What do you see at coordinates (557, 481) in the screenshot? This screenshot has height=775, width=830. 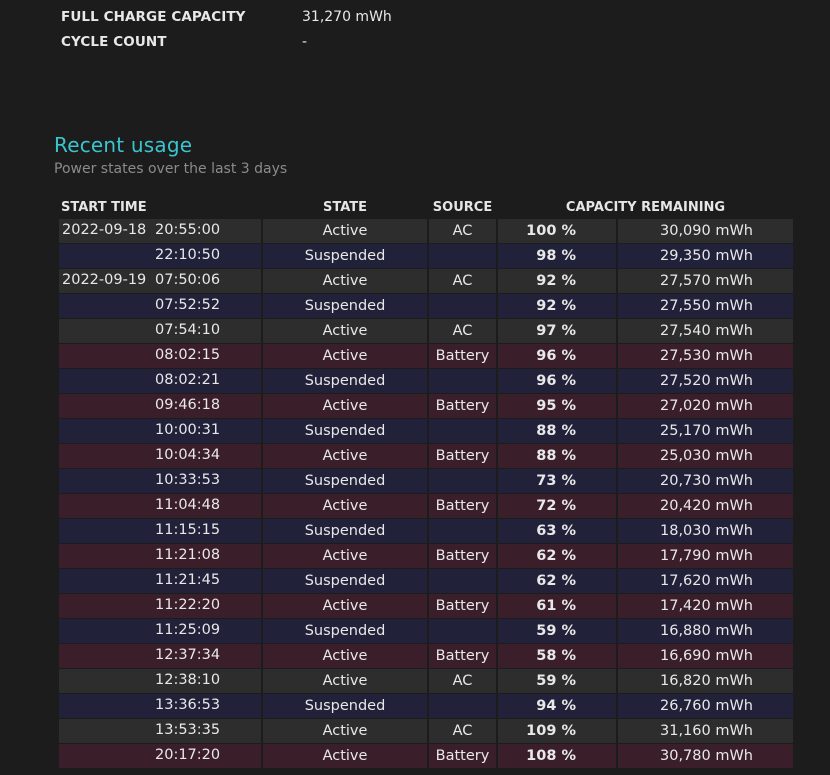 I see `cell-capacity-percent: 73 %` at bounding box center [557, 481].